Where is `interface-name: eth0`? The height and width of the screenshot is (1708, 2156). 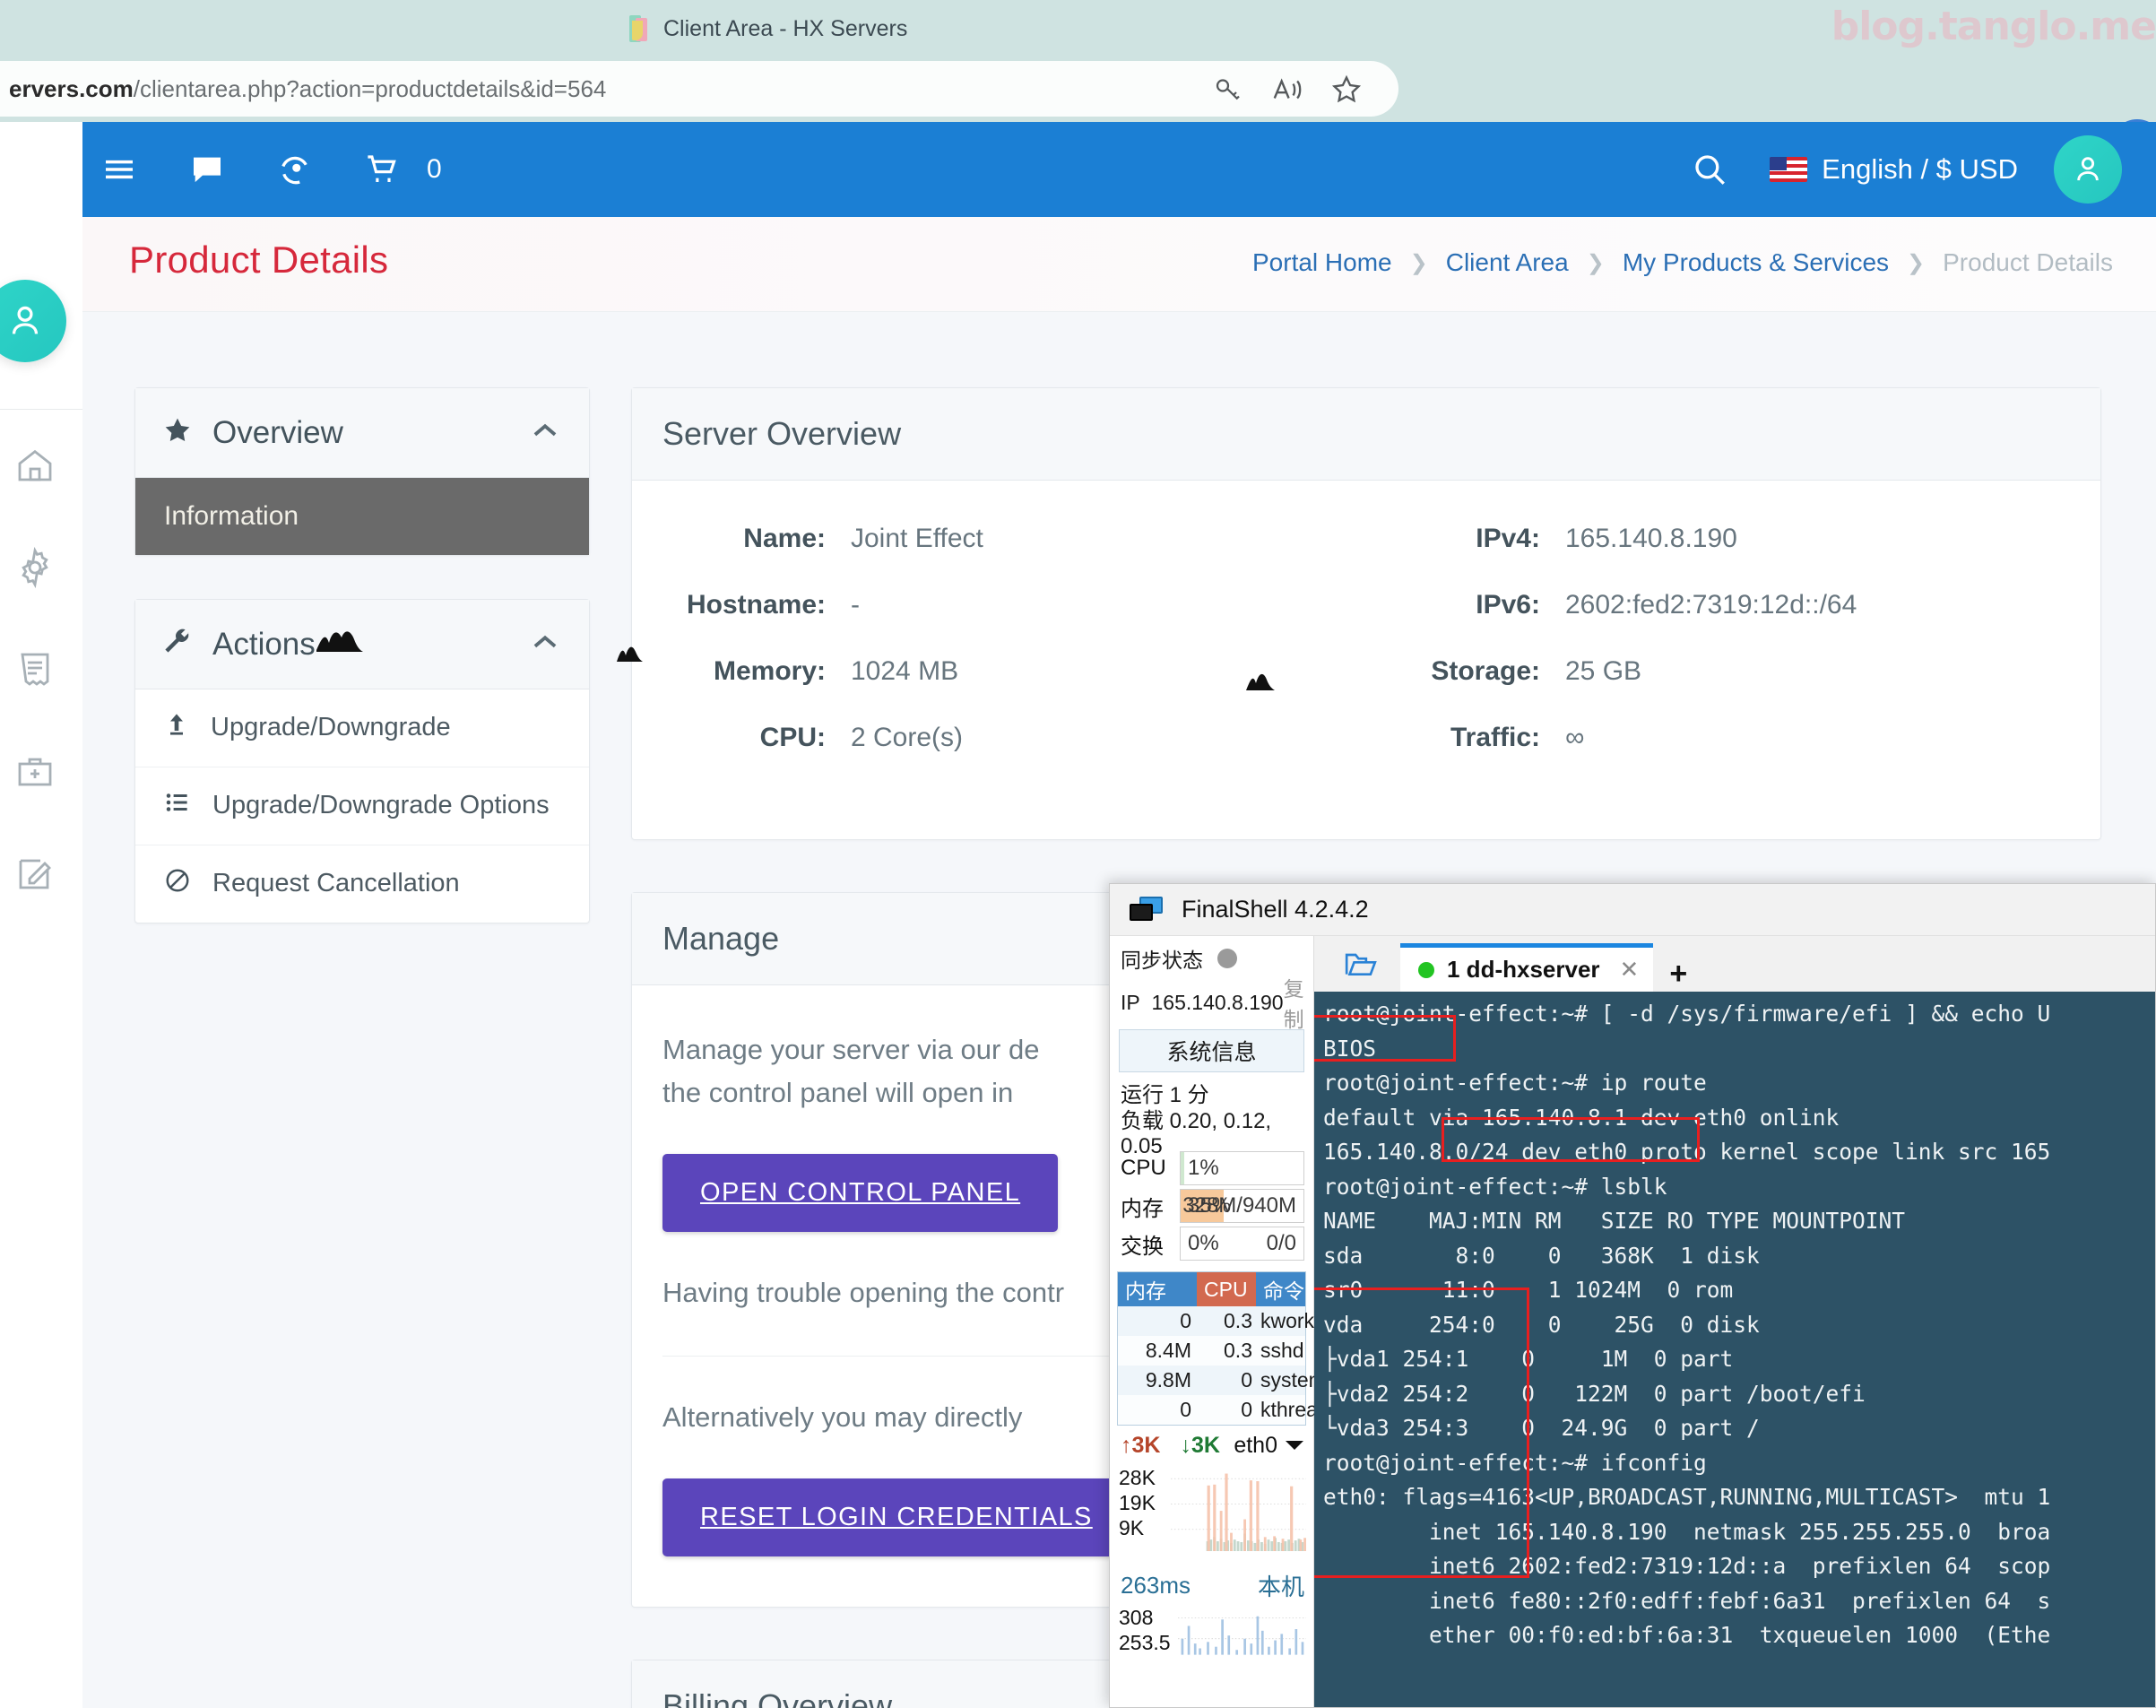 interface-name: eth0 is located at coordinates (1255, 1445).